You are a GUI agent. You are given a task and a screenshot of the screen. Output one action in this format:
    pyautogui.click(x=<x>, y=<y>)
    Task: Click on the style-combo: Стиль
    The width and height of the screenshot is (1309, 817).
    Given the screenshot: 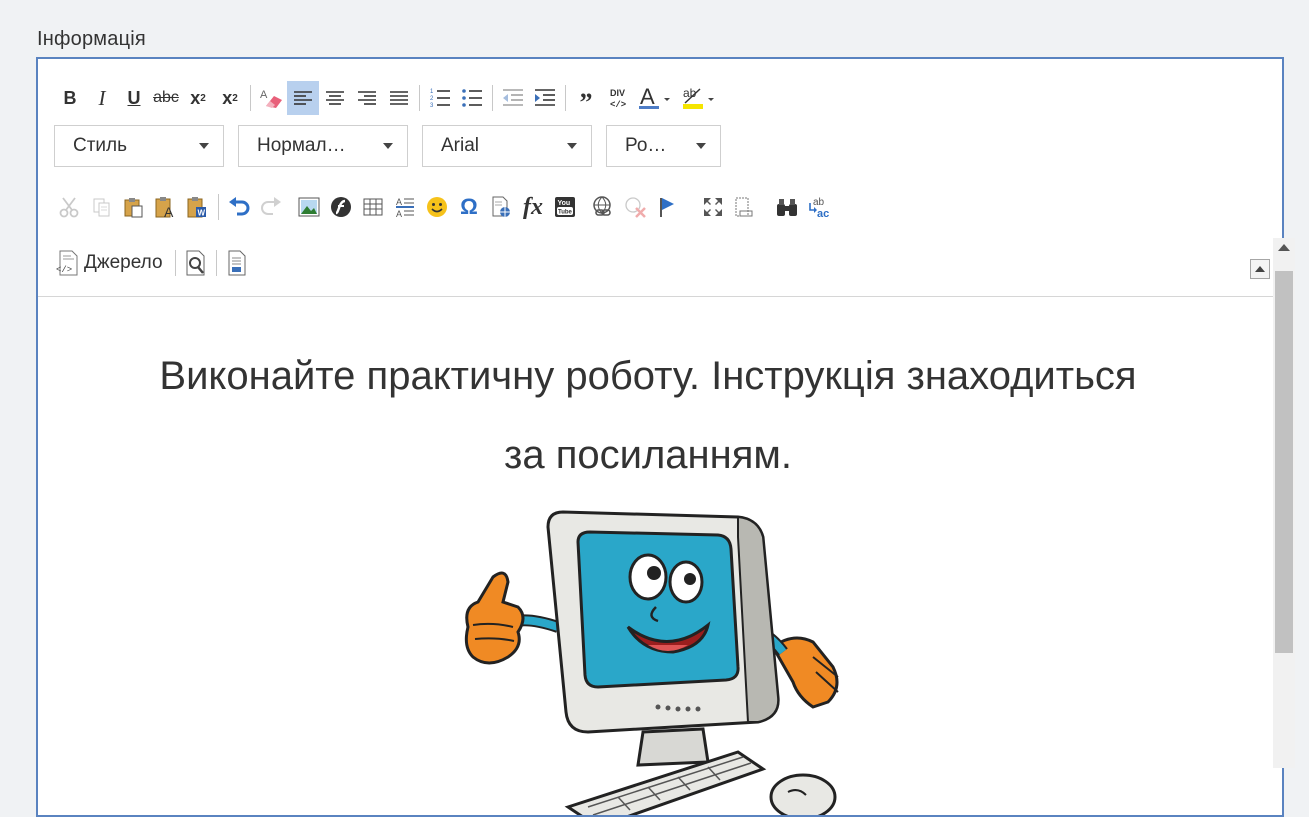 What is the action you would take?
    pyautogui.click(x=139, y=146)
    